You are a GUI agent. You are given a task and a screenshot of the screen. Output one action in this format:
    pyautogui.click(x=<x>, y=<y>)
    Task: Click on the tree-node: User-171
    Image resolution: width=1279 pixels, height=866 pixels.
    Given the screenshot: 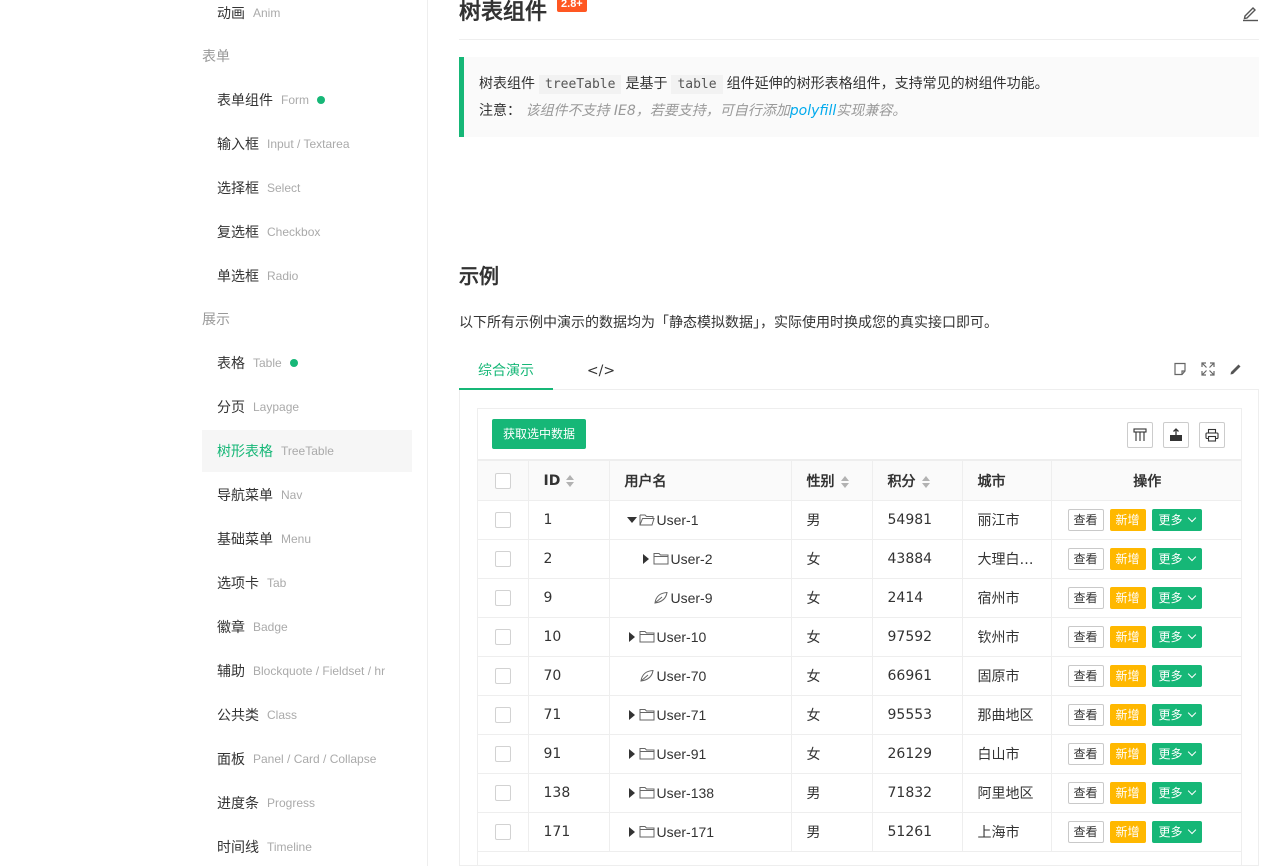 What is the action you would take?
    pyautogui.click(x=700, y=832)
    